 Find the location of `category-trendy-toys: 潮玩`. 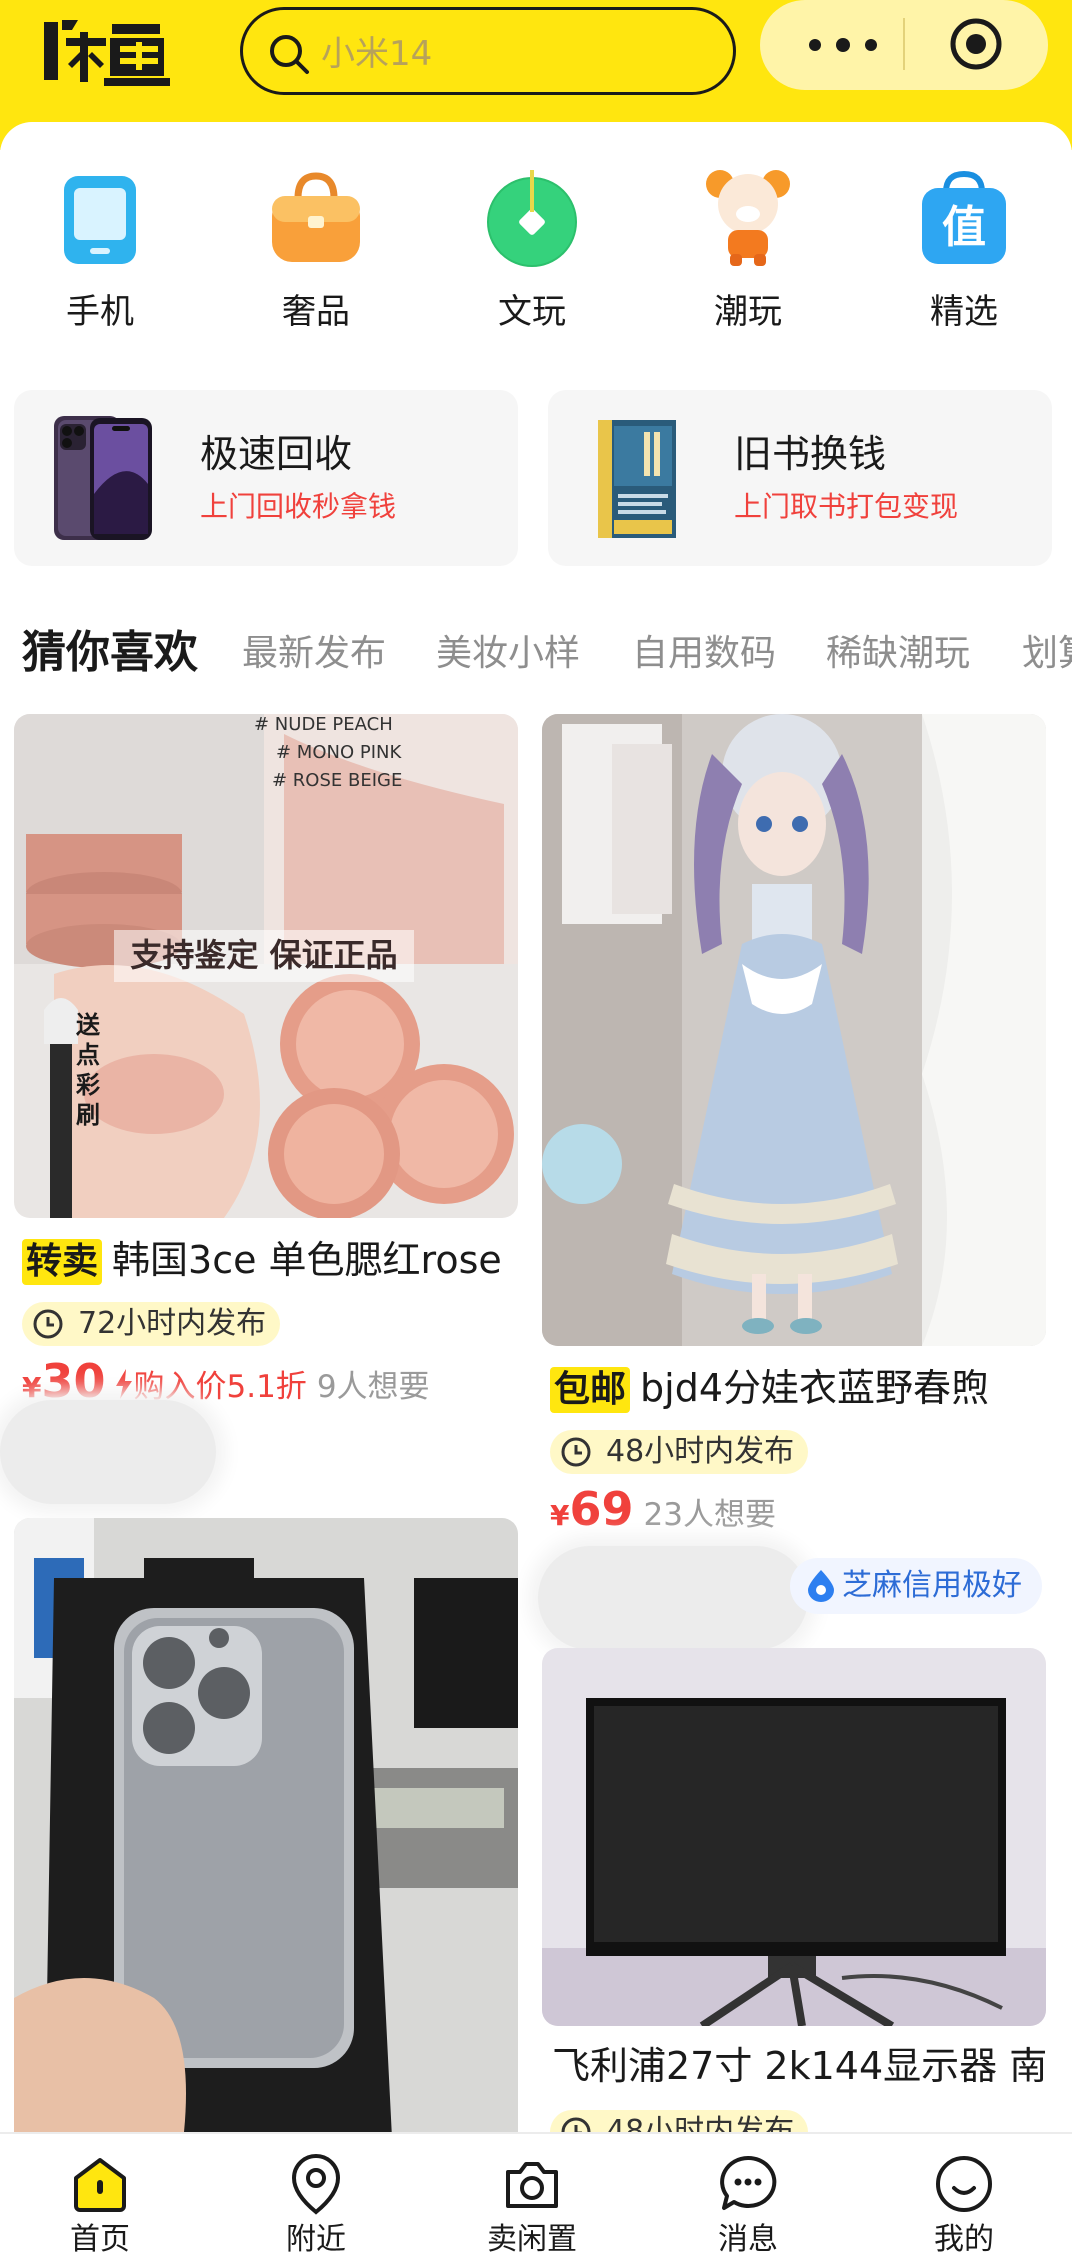

category-trendy-toys: 潮玩 is located at coordinates (748, 258).